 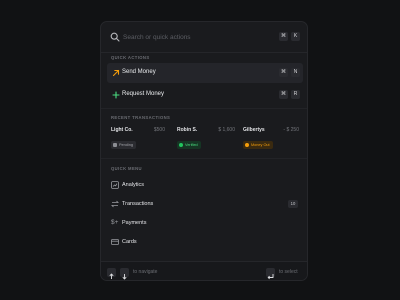 What do you see at coordinates (205, 223) in the screenshot?
I see `menu-item-payments: $+ Payments` at bounding box center [205, 223].